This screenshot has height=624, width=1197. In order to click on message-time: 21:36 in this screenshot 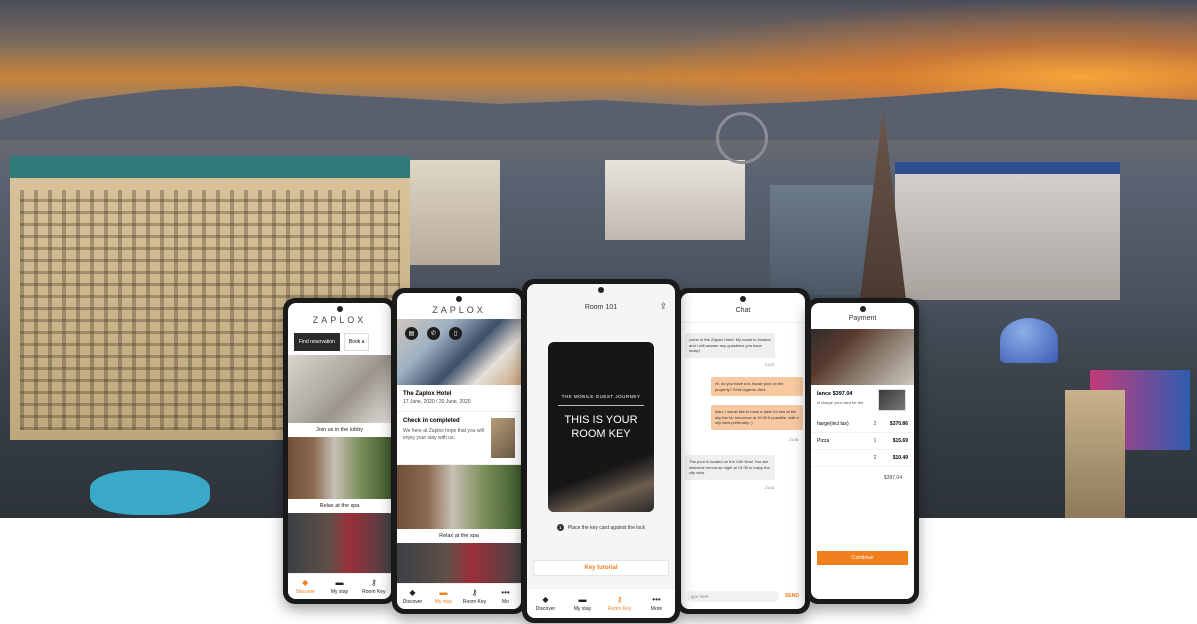, I will do `click(794, 440)`.